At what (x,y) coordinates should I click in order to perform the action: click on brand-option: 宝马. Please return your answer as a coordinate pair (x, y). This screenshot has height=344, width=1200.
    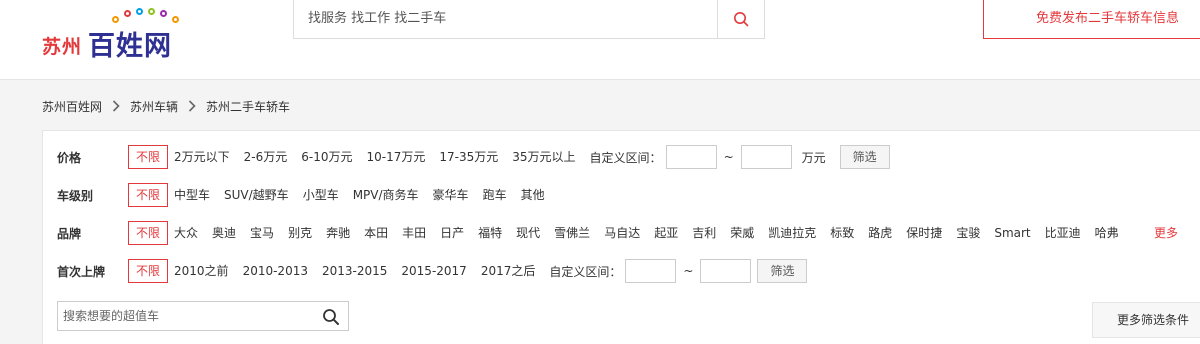
    Looking at the image, I should click on (262, 233).